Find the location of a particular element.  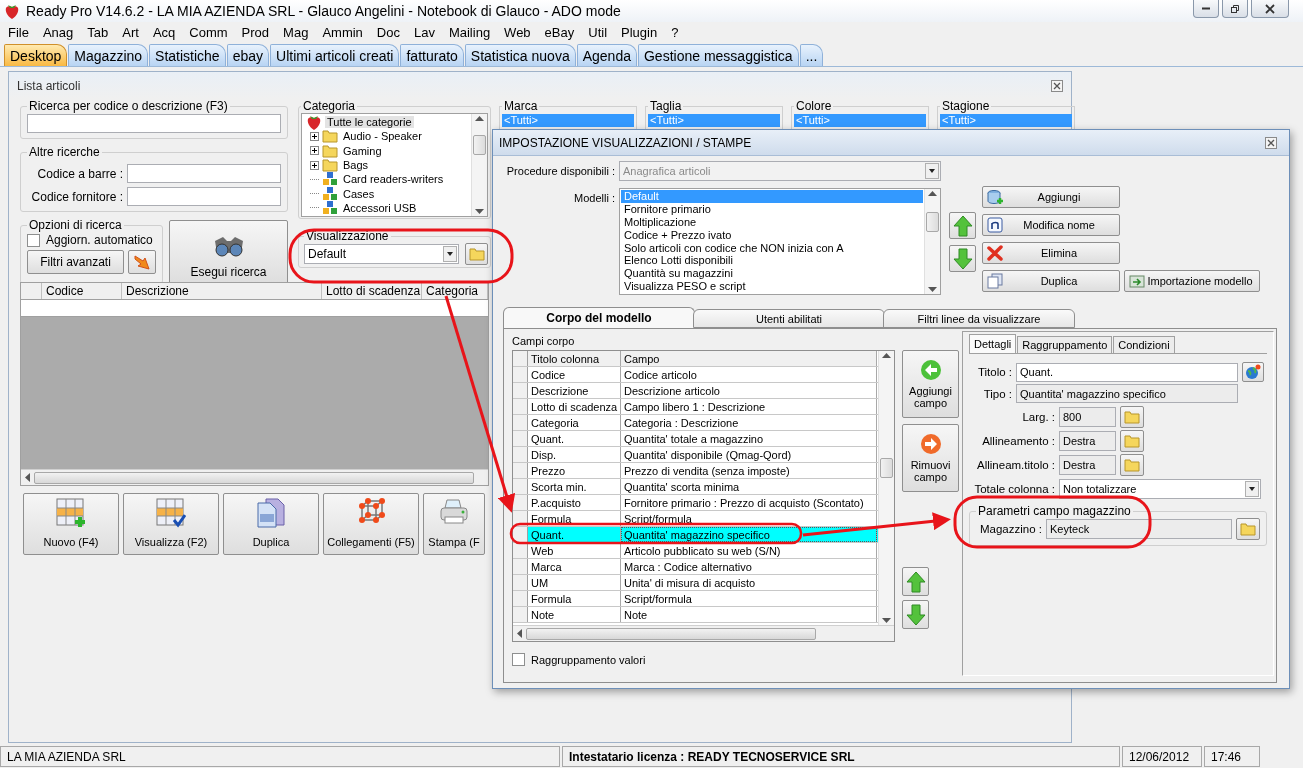

tab: Utenti abilitati is located at coordinates (789, 318).